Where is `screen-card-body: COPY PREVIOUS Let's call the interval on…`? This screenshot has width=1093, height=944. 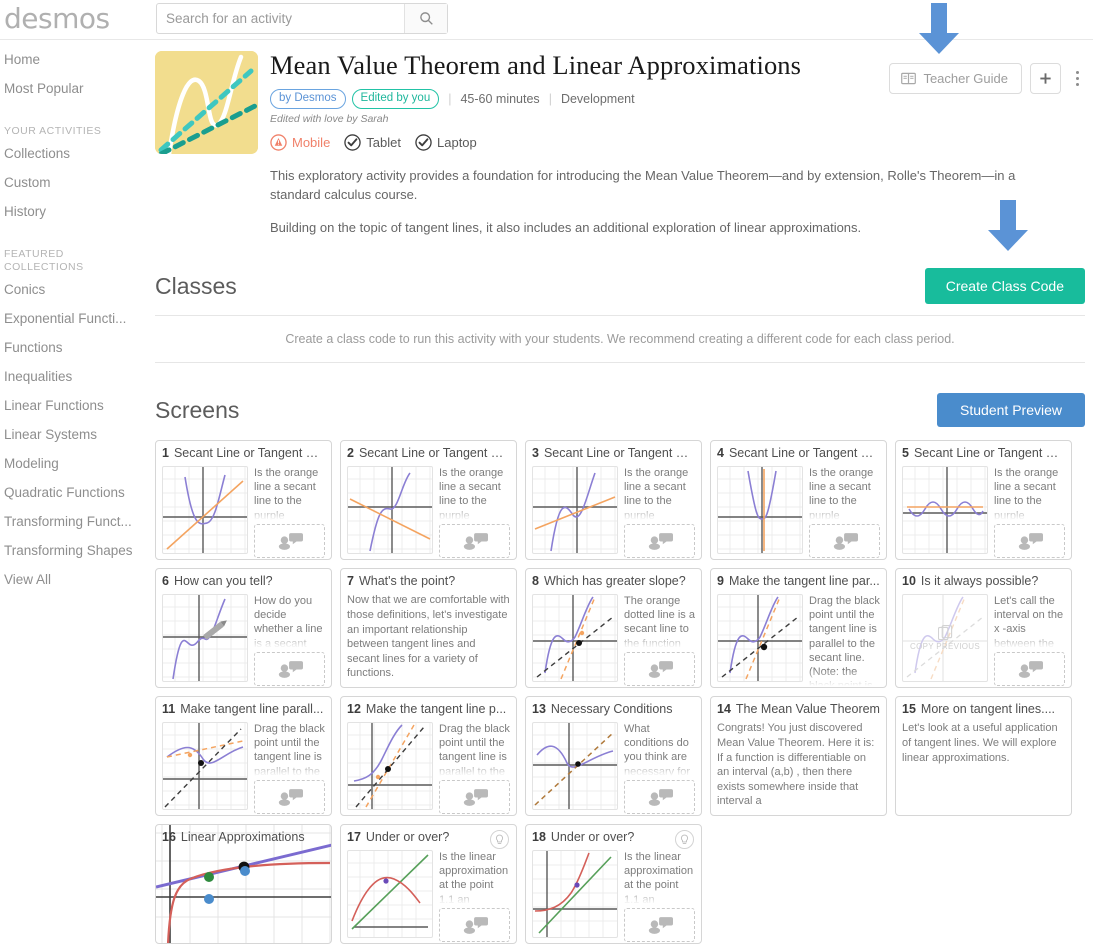 screen-card-body: COPY PREVIOUS Let's call the interval on… is located at coordinates (983, 640).